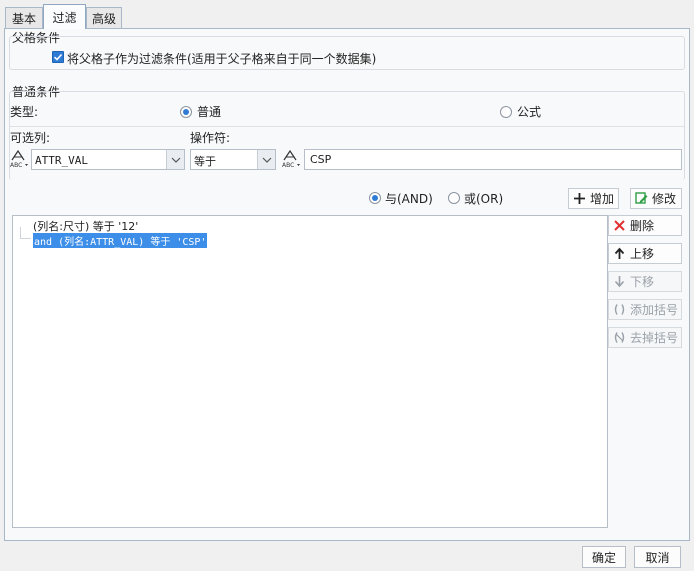  What do you see at coordinates (619, 253) in the screenshot?
I see `arrow-up-icon` at bounding box center [619, 253].